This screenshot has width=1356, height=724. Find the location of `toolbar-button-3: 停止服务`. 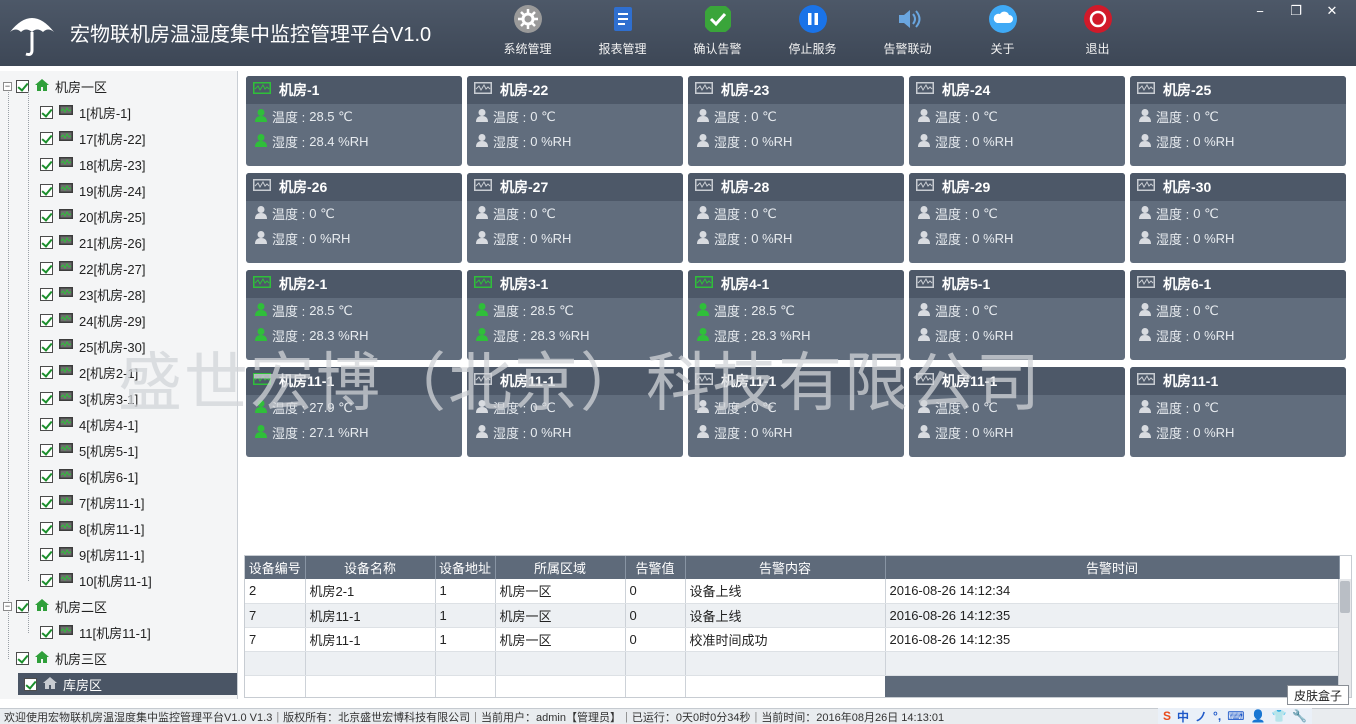

toolbar-button-3: 停止服务 is located at coordinates (812, 33).